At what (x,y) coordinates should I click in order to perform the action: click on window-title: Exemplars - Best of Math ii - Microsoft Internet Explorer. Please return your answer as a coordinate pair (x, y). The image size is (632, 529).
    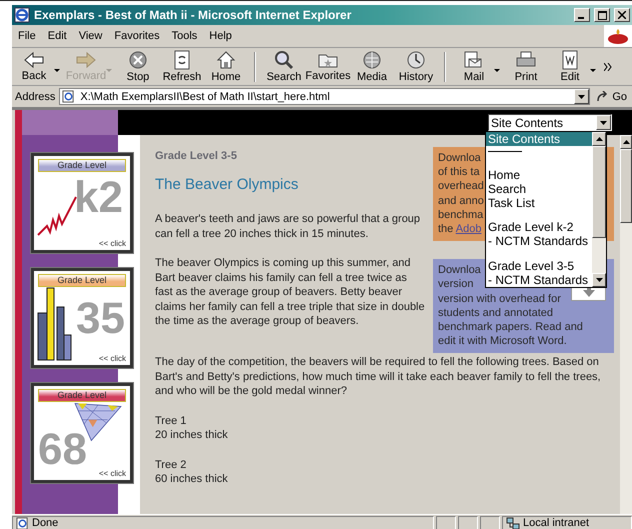
    Looking at the image, I should click on (193, 15).